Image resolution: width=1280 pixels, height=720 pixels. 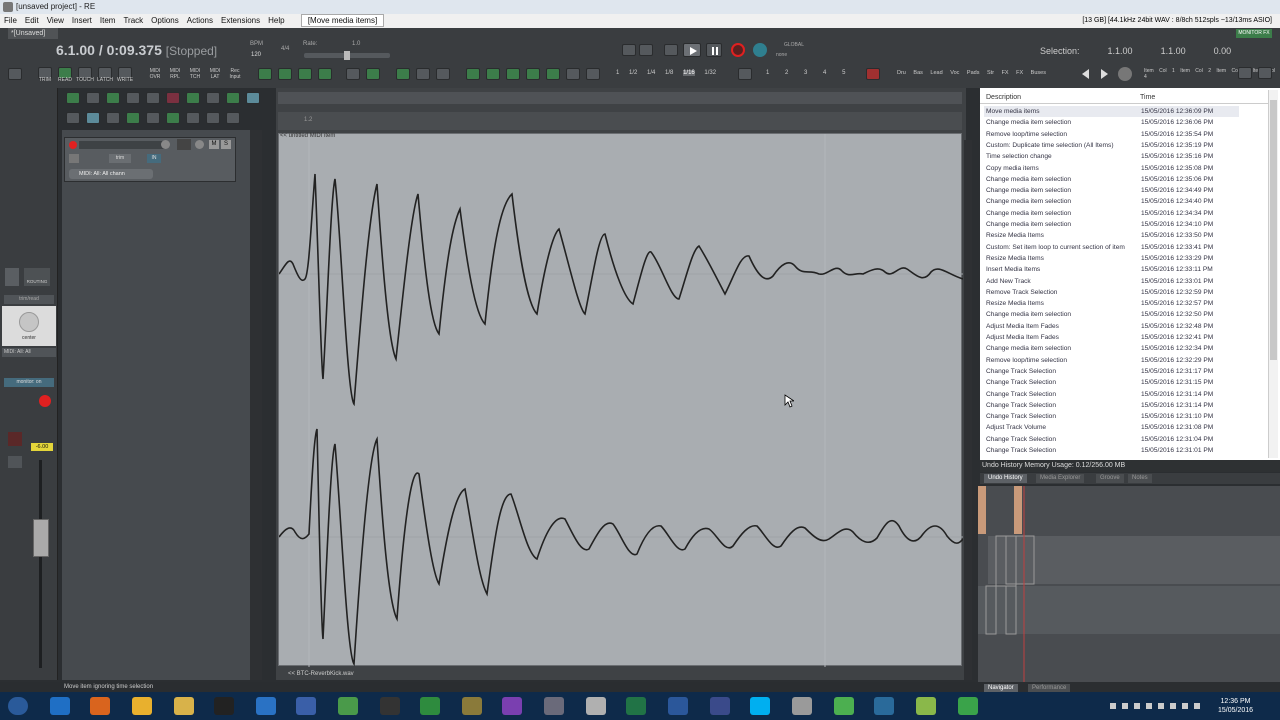 What do you see at coordinates (767, 73) in the screenshot?
I see `num-1: 1` at bounding box center [767, 73].